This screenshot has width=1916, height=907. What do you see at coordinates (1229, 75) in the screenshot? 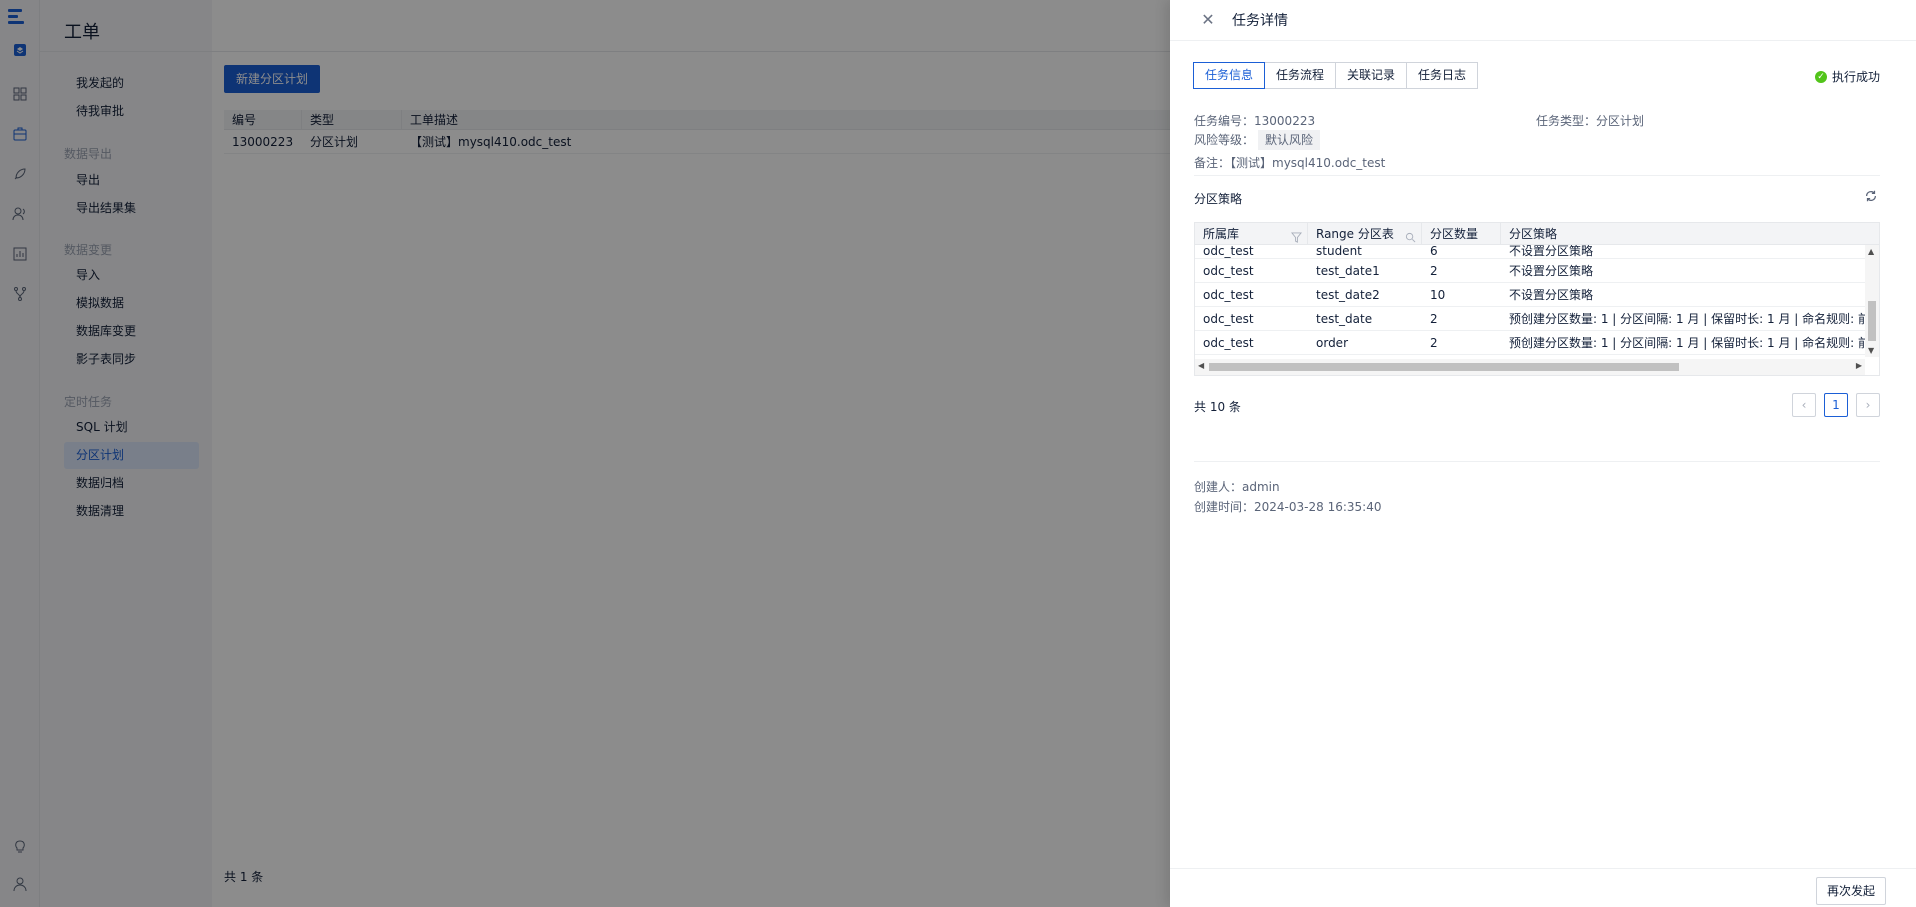
I see `tab-task-info: 任务信息` at bounding box center [1229, 75].